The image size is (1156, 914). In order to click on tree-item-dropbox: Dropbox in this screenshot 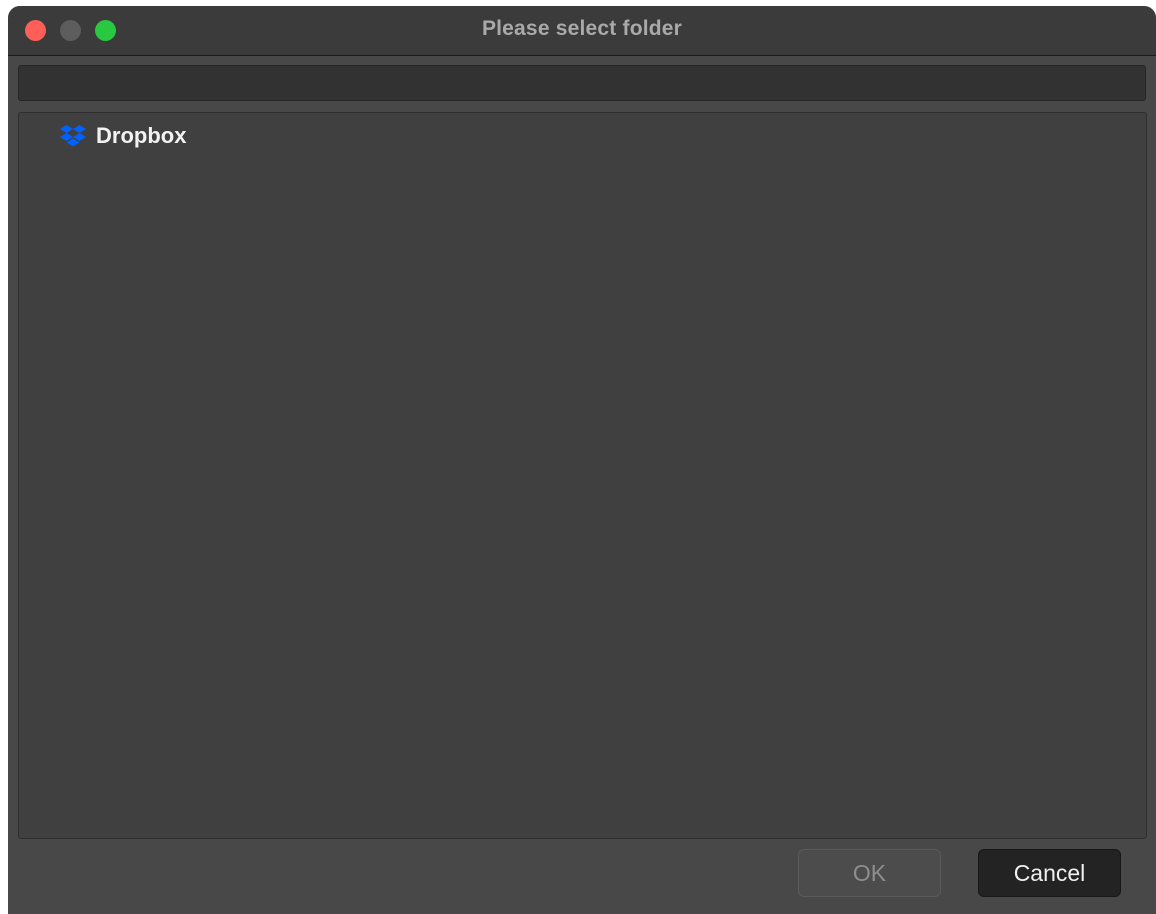, I will do `click(122, 136)`.